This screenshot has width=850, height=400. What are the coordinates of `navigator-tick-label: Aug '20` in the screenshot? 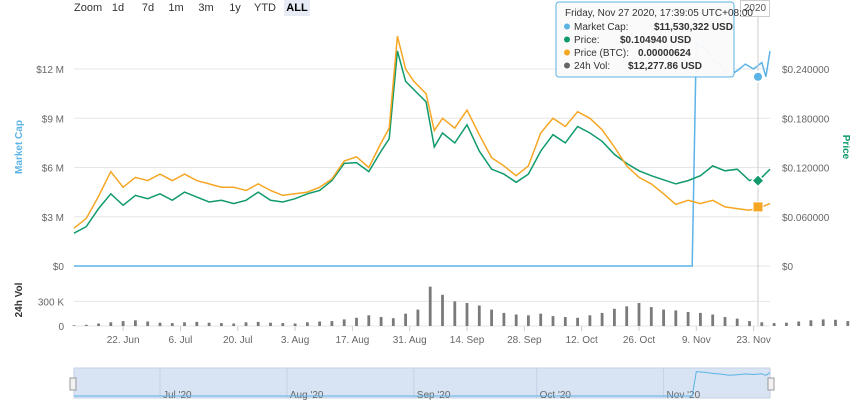 It's located at (307, 395).